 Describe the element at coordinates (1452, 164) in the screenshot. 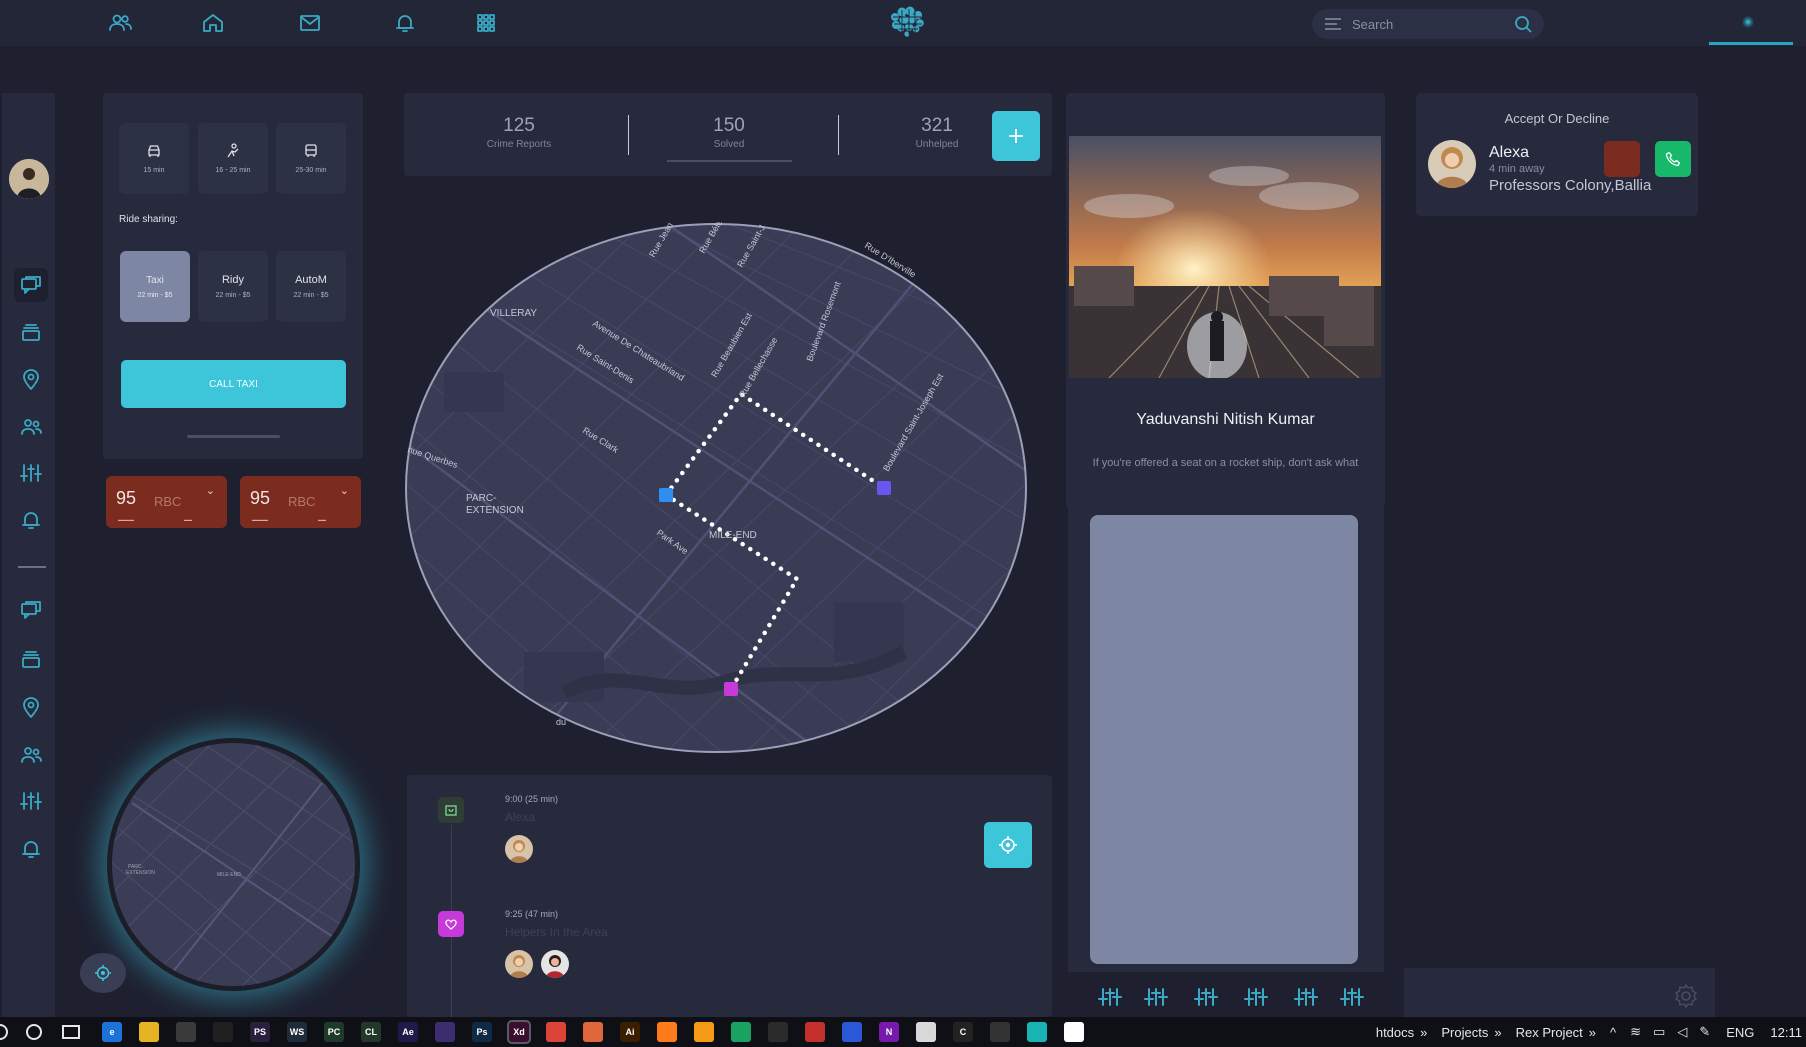

I see `caller-avatar` at that location.